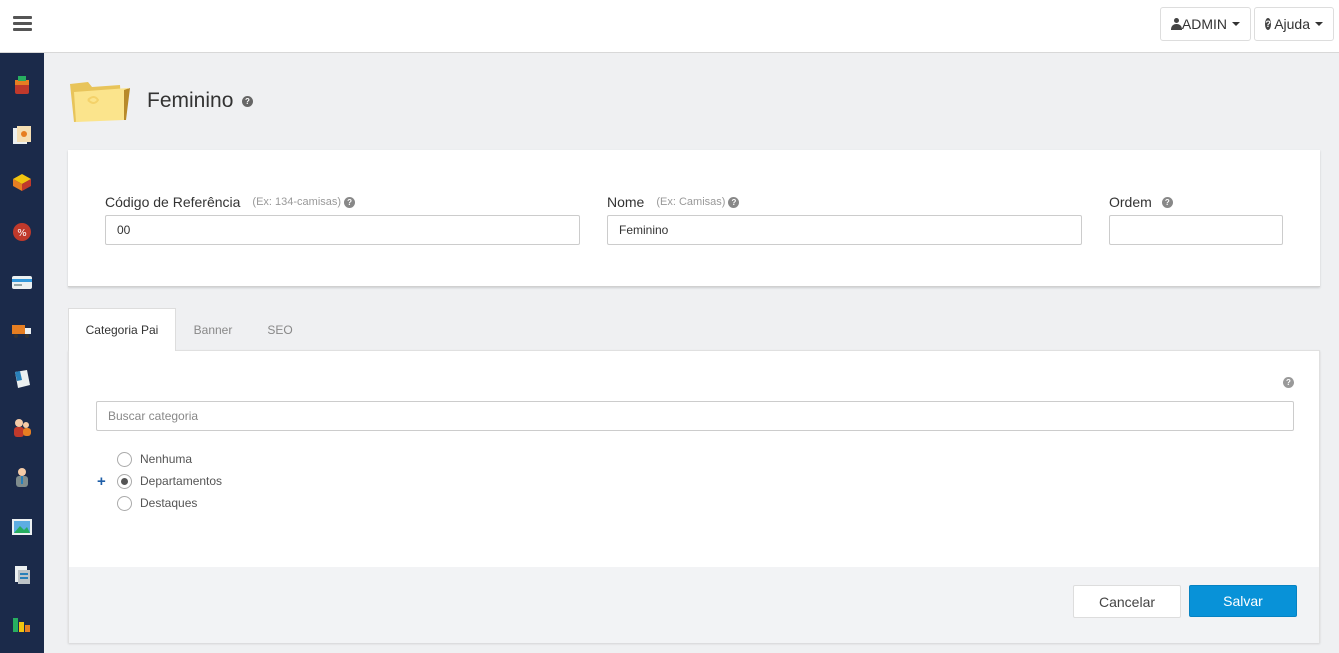 This screenshot has height=653, width=1339. What do you see at coordinates (280, 329) in the screenshot?
I see `tab-seo: SEO` at bounding box center [280, 329].